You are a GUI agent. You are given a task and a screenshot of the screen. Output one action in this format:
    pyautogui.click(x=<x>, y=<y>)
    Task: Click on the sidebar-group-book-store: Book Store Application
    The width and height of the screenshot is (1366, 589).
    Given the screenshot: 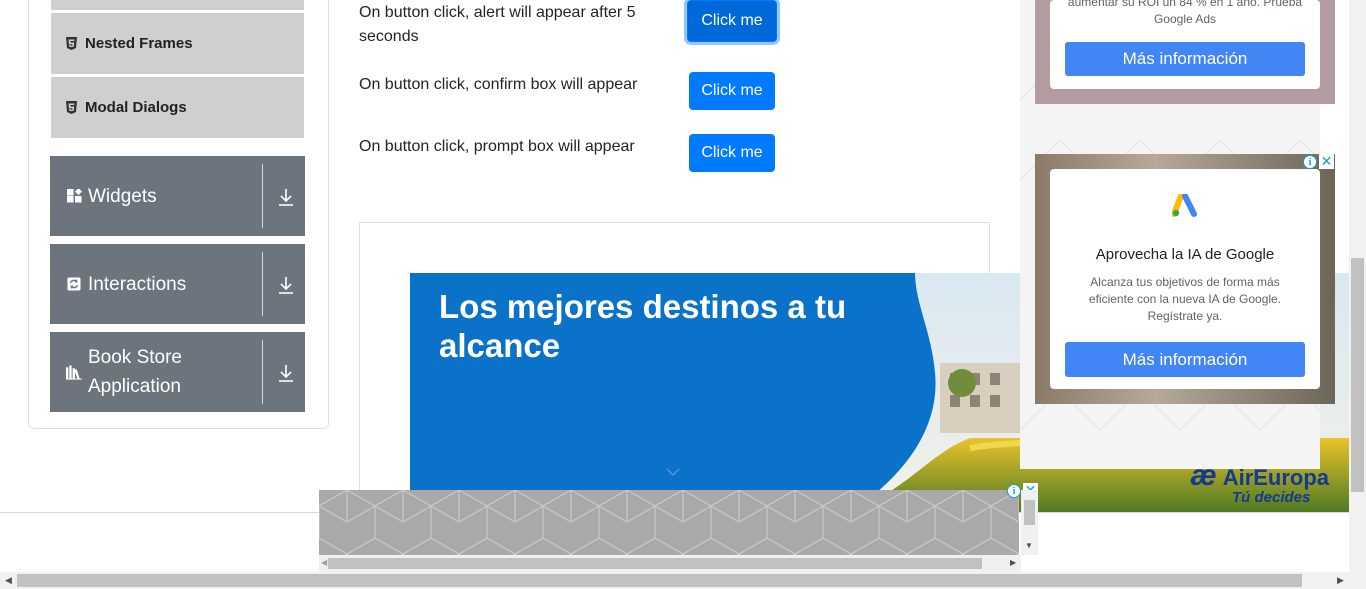 What is the action you would take?
    pyautogui.click(x=177, y=372)
    